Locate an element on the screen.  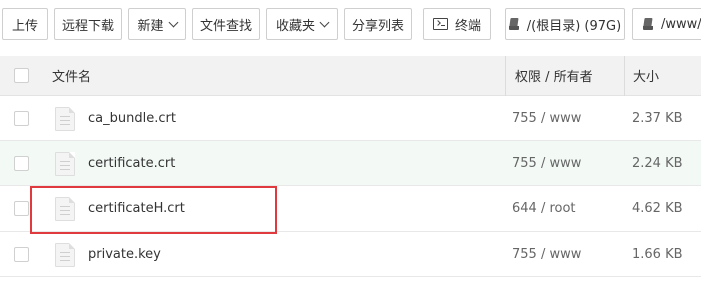
file-search-button: 文件查找 is located at coordinates (226, 24).